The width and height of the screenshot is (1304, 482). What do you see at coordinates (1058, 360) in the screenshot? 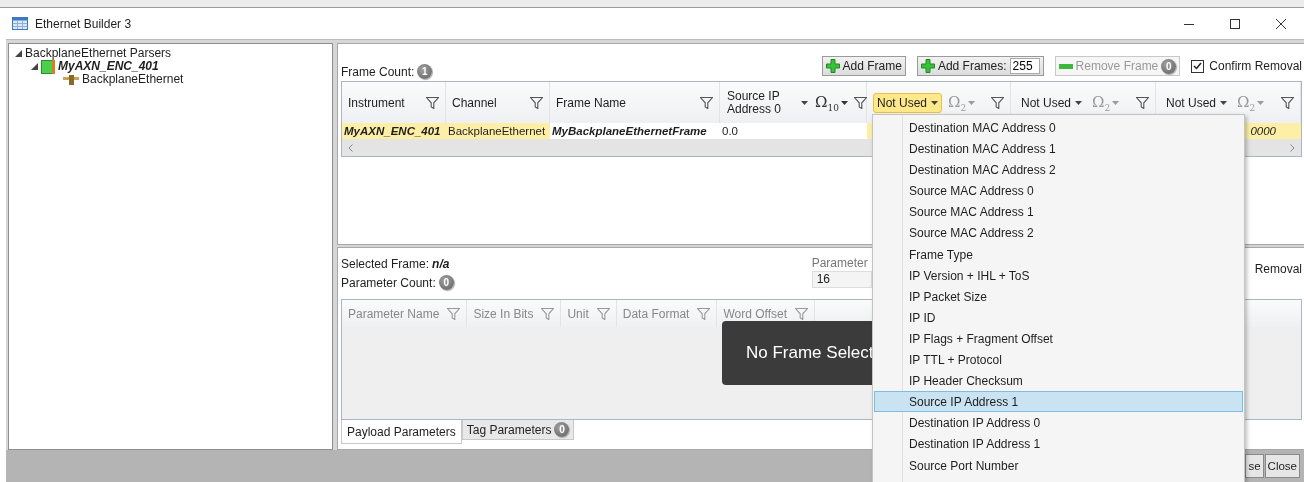
I see `menu-item: IP TTL + Protocol` at bounding box center [1058, 360].